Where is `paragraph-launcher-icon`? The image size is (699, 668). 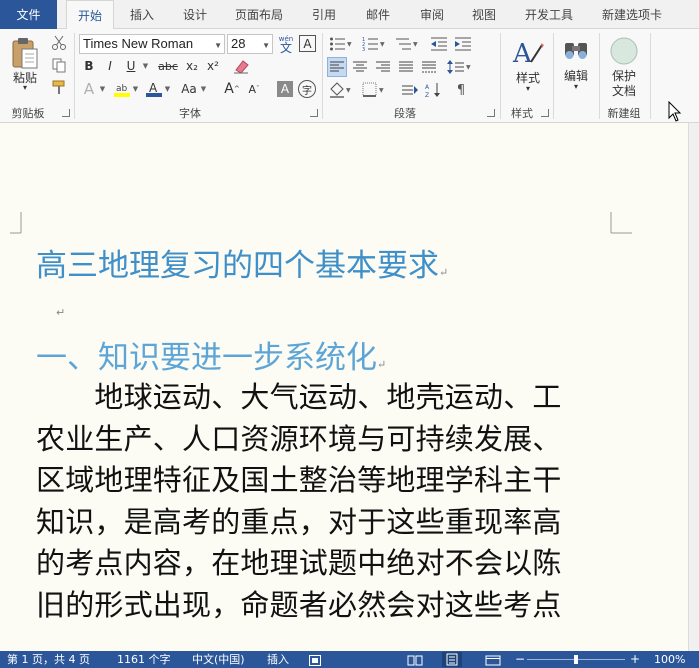
paragraph-launcher-icon is located at coordinates (491, 113).